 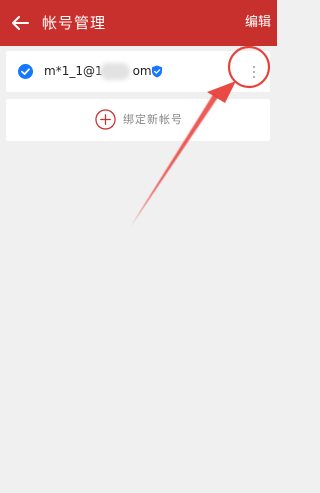 What do you see at coordinates (157, 71) in the screenshot?
I see `shield-check-icon` at bounding box center [157, 71].